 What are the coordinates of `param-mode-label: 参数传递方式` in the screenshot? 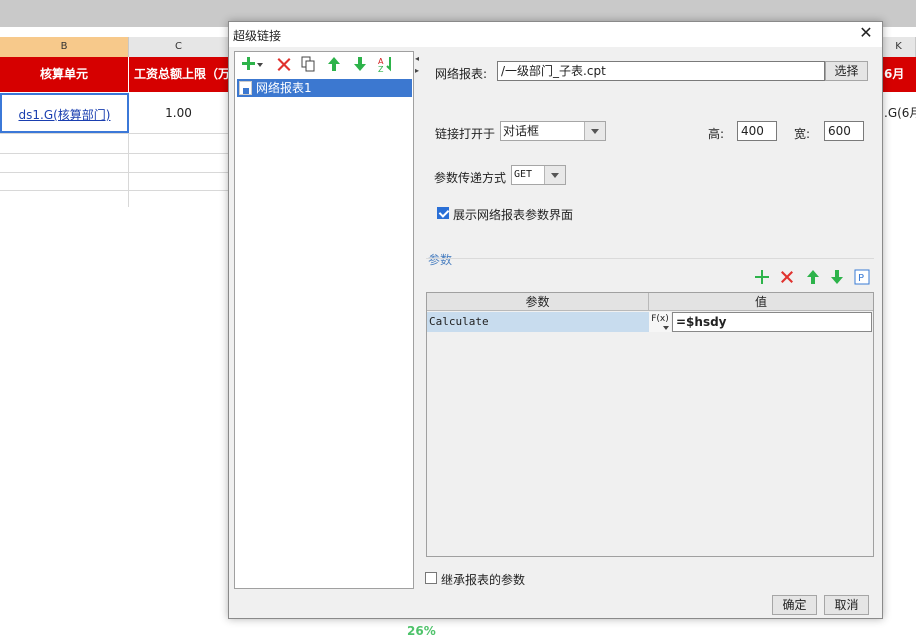 It's located at (470, 178).